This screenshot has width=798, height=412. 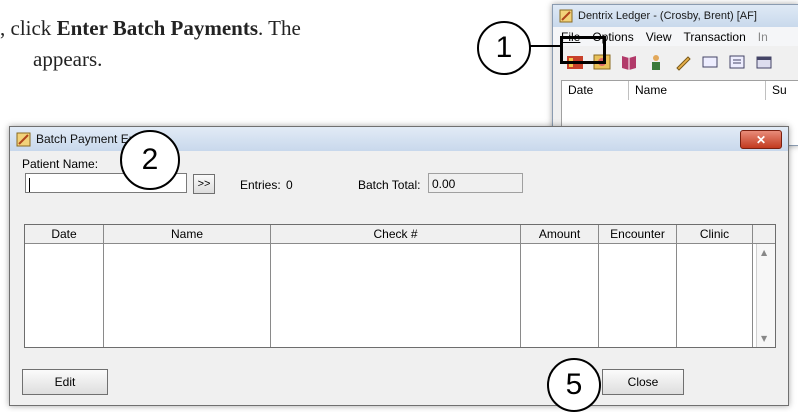 What do you see at coordinates (279, 28) in the screenshot?
I see `instr-suffix: . The` at bounding box center [279, 28].